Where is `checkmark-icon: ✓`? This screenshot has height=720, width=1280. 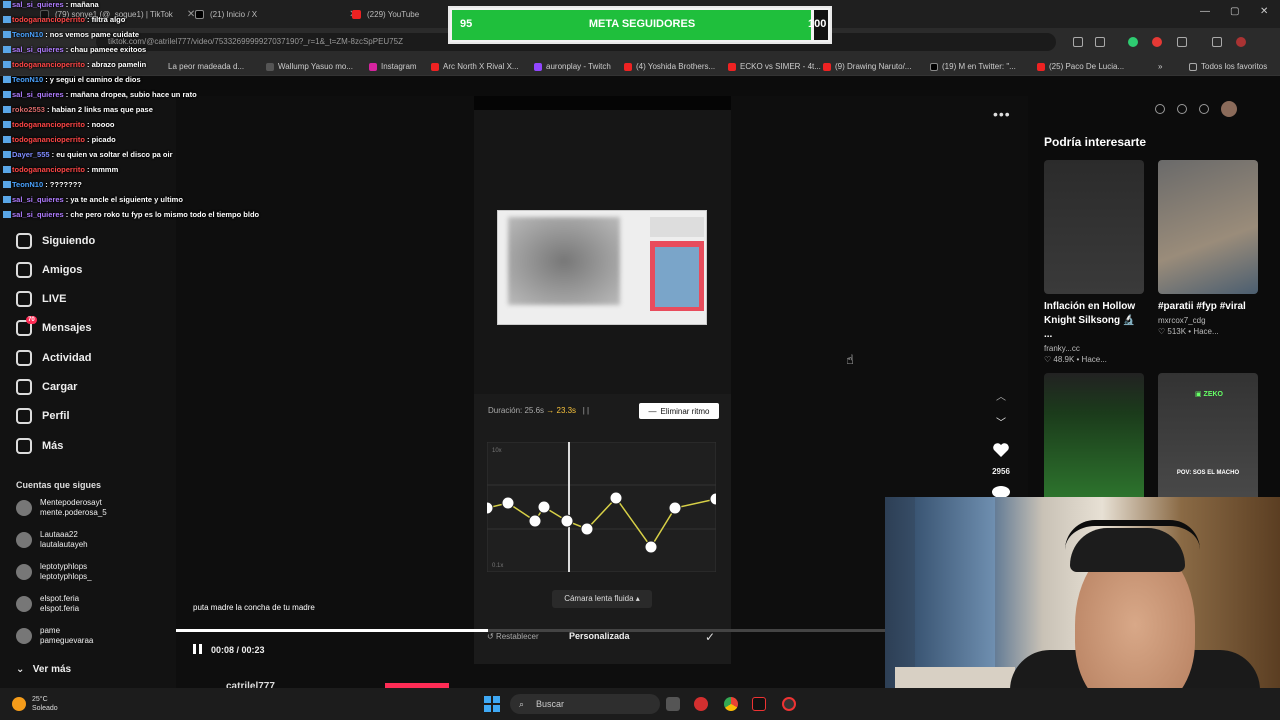
checkmark-icon: ✓ is located at coordinates (710, 637).